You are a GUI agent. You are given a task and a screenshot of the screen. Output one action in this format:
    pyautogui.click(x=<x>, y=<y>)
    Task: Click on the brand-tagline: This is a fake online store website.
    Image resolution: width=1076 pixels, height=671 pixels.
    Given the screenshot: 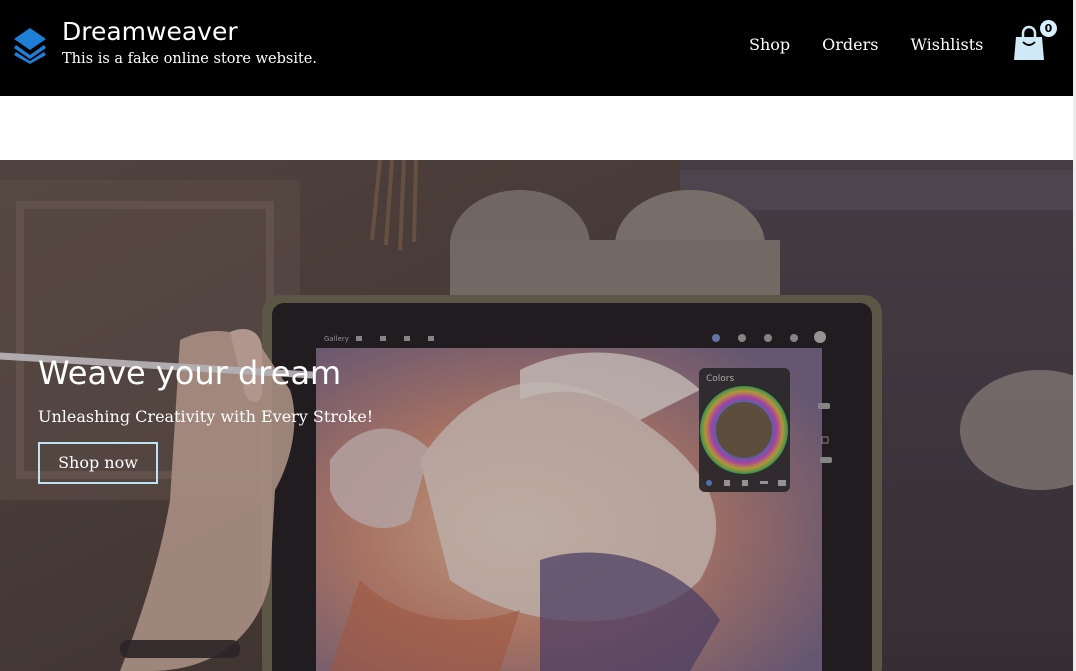 What is the action you would take?
    pyautogui.click(x=189, y=59)
    